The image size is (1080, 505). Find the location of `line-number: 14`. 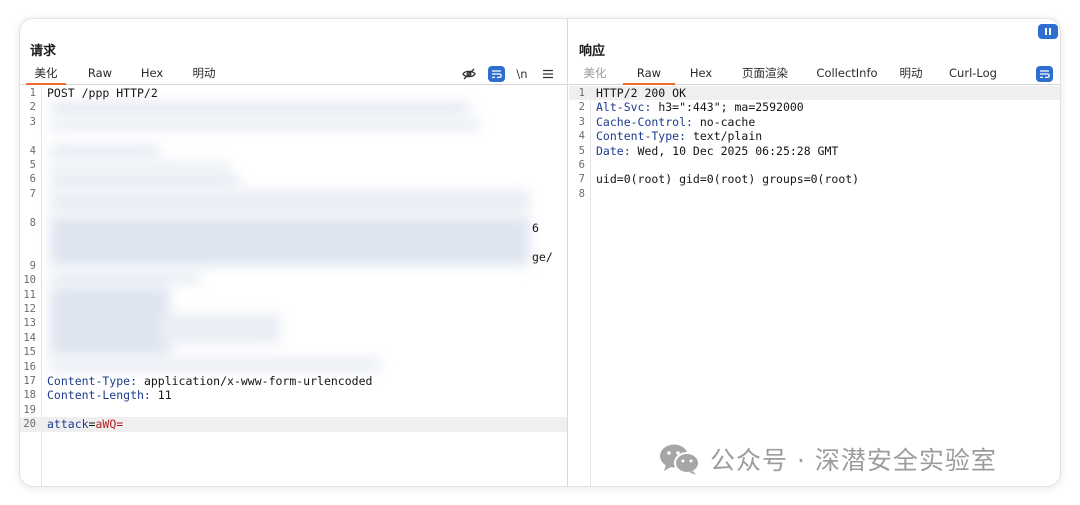

line-number: 14 is located at coordinates (29, 337).